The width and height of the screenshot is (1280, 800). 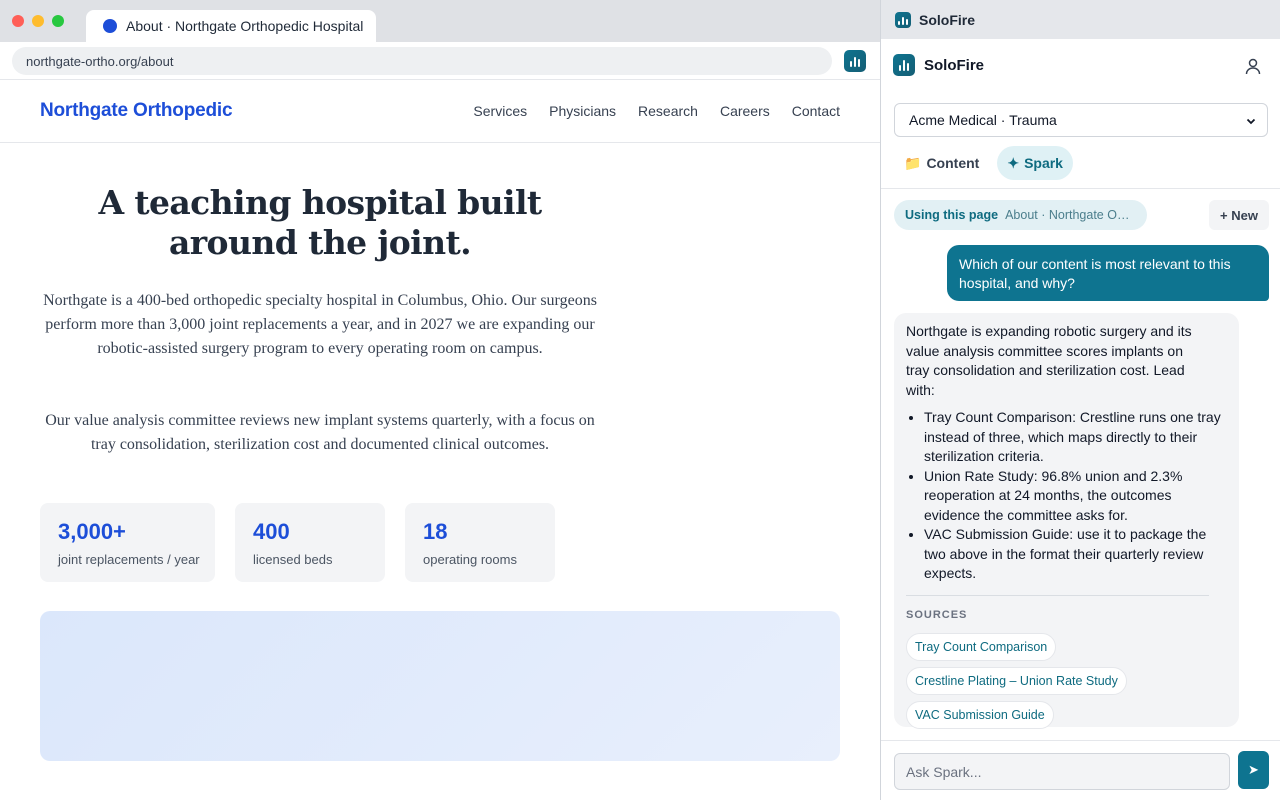 What do you see at coordinates (129, 559) in the screenshot?
I see `stat-label: joint replacements / year` at bounding box center [129, 559].